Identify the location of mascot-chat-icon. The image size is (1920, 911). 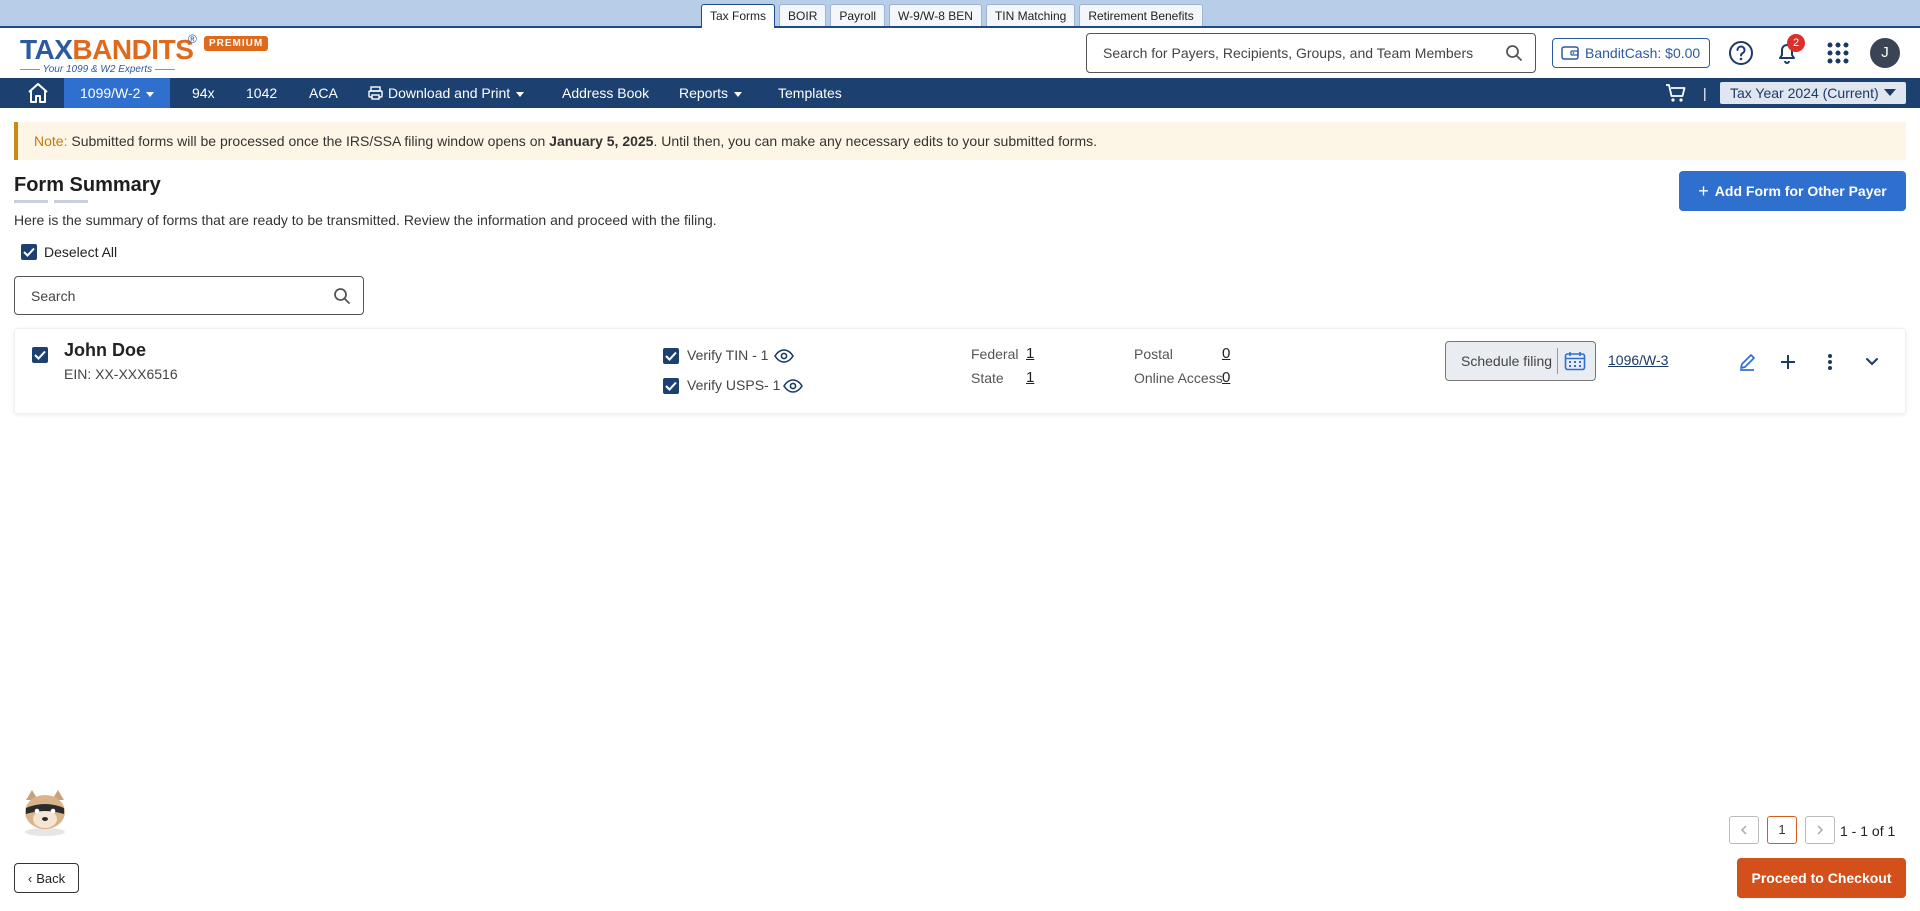
(45, 812).